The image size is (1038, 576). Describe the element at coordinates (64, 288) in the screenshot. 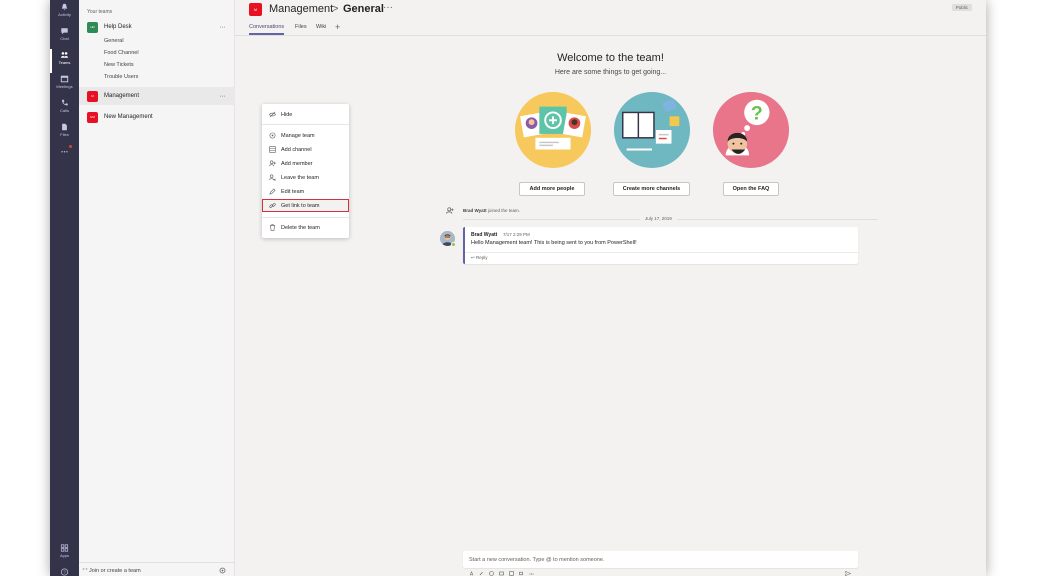

I see `app-bar: Activity Chat Teams Meetings Calls Files` at that location.